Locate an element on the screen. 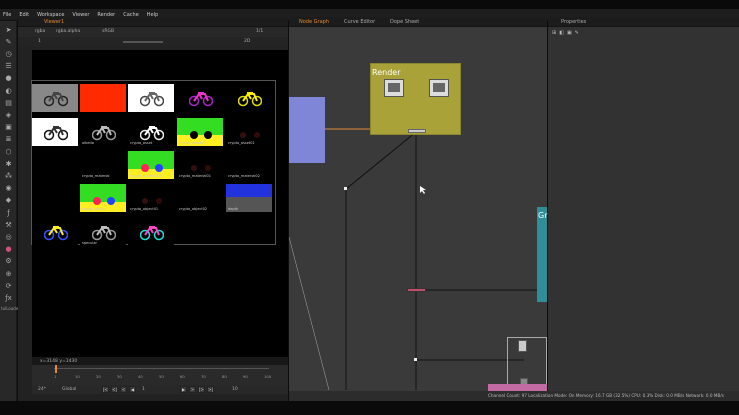  blue-backdrop-node is located at coordinates (307, 130).